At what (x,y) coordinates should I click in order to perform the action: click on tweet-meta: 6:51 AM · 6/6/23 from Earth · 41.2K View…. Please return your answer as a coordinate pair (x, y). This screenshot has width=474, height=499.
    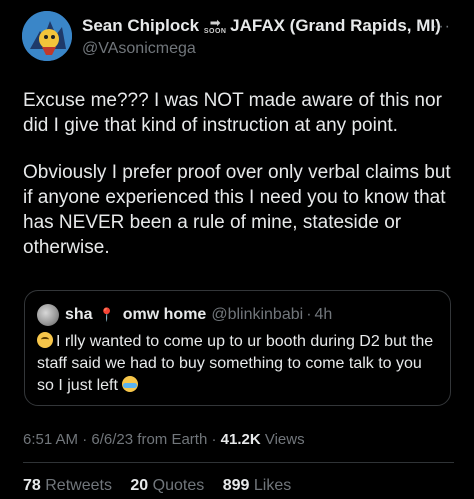
    Looking at the image, I should click on (164, 439).